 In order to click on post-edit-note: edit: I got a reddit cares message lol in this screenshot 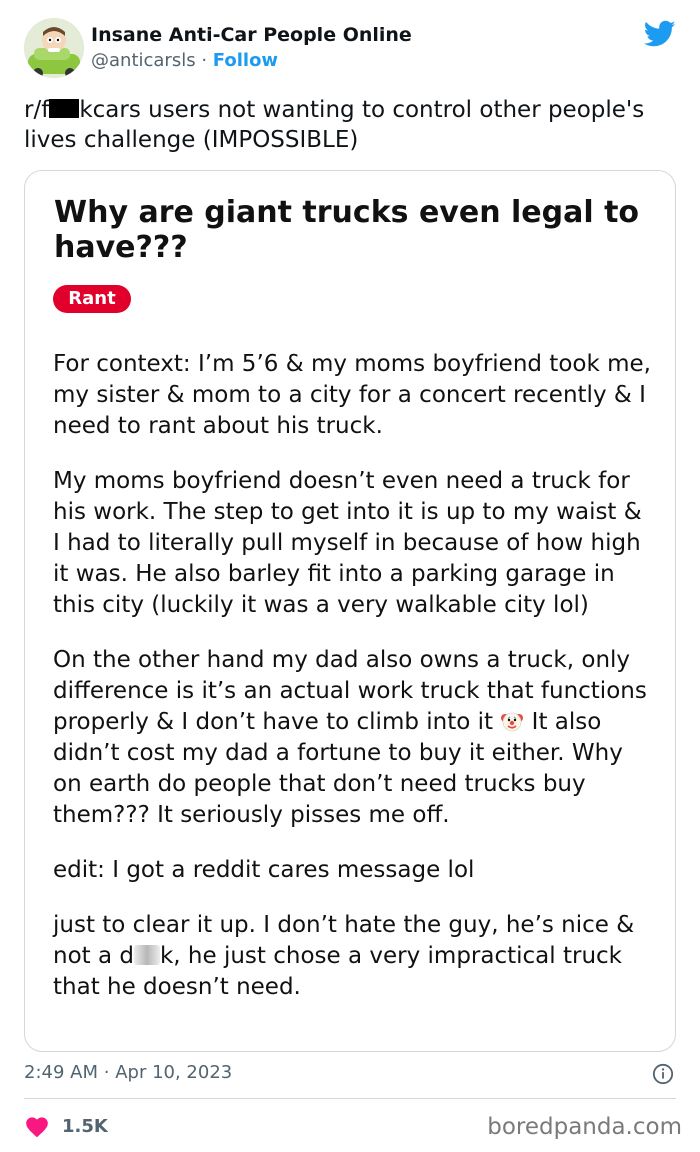, I will do `click(264, 870)`.